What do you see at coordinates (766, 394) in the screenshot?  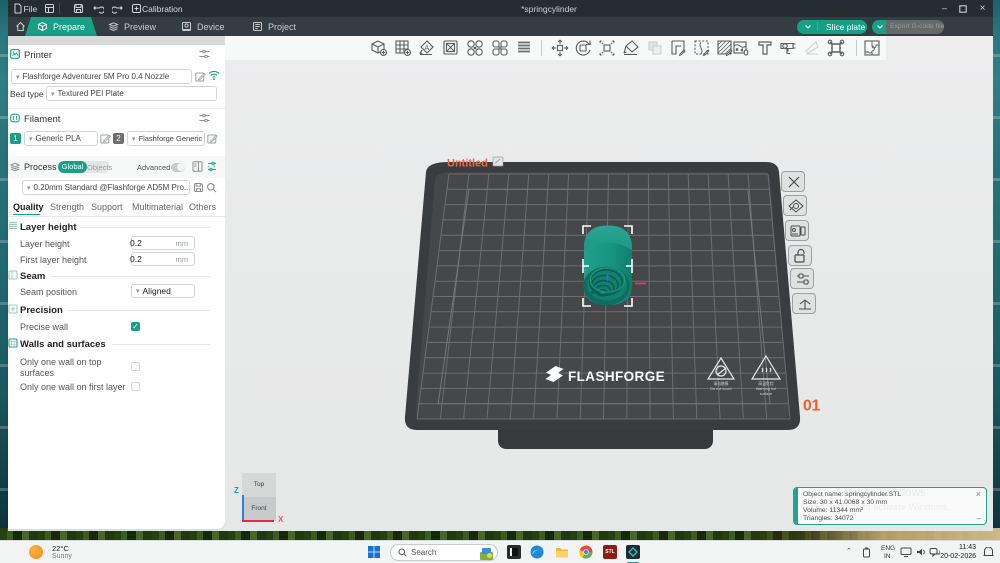 I see `svg-text: surface` at bounding box center [766, 394].